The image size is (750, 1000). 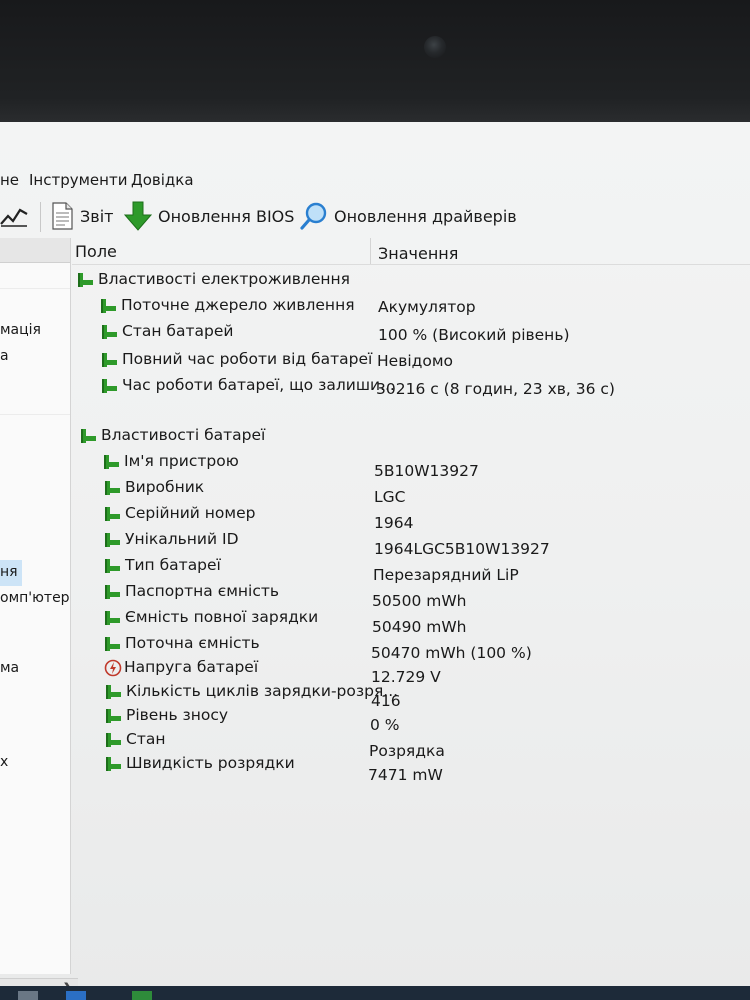 What do you see at coordinates (182, 539) in the screenshot?
I see `field-label: Унікальний ID` at bounding box center [182, 539].